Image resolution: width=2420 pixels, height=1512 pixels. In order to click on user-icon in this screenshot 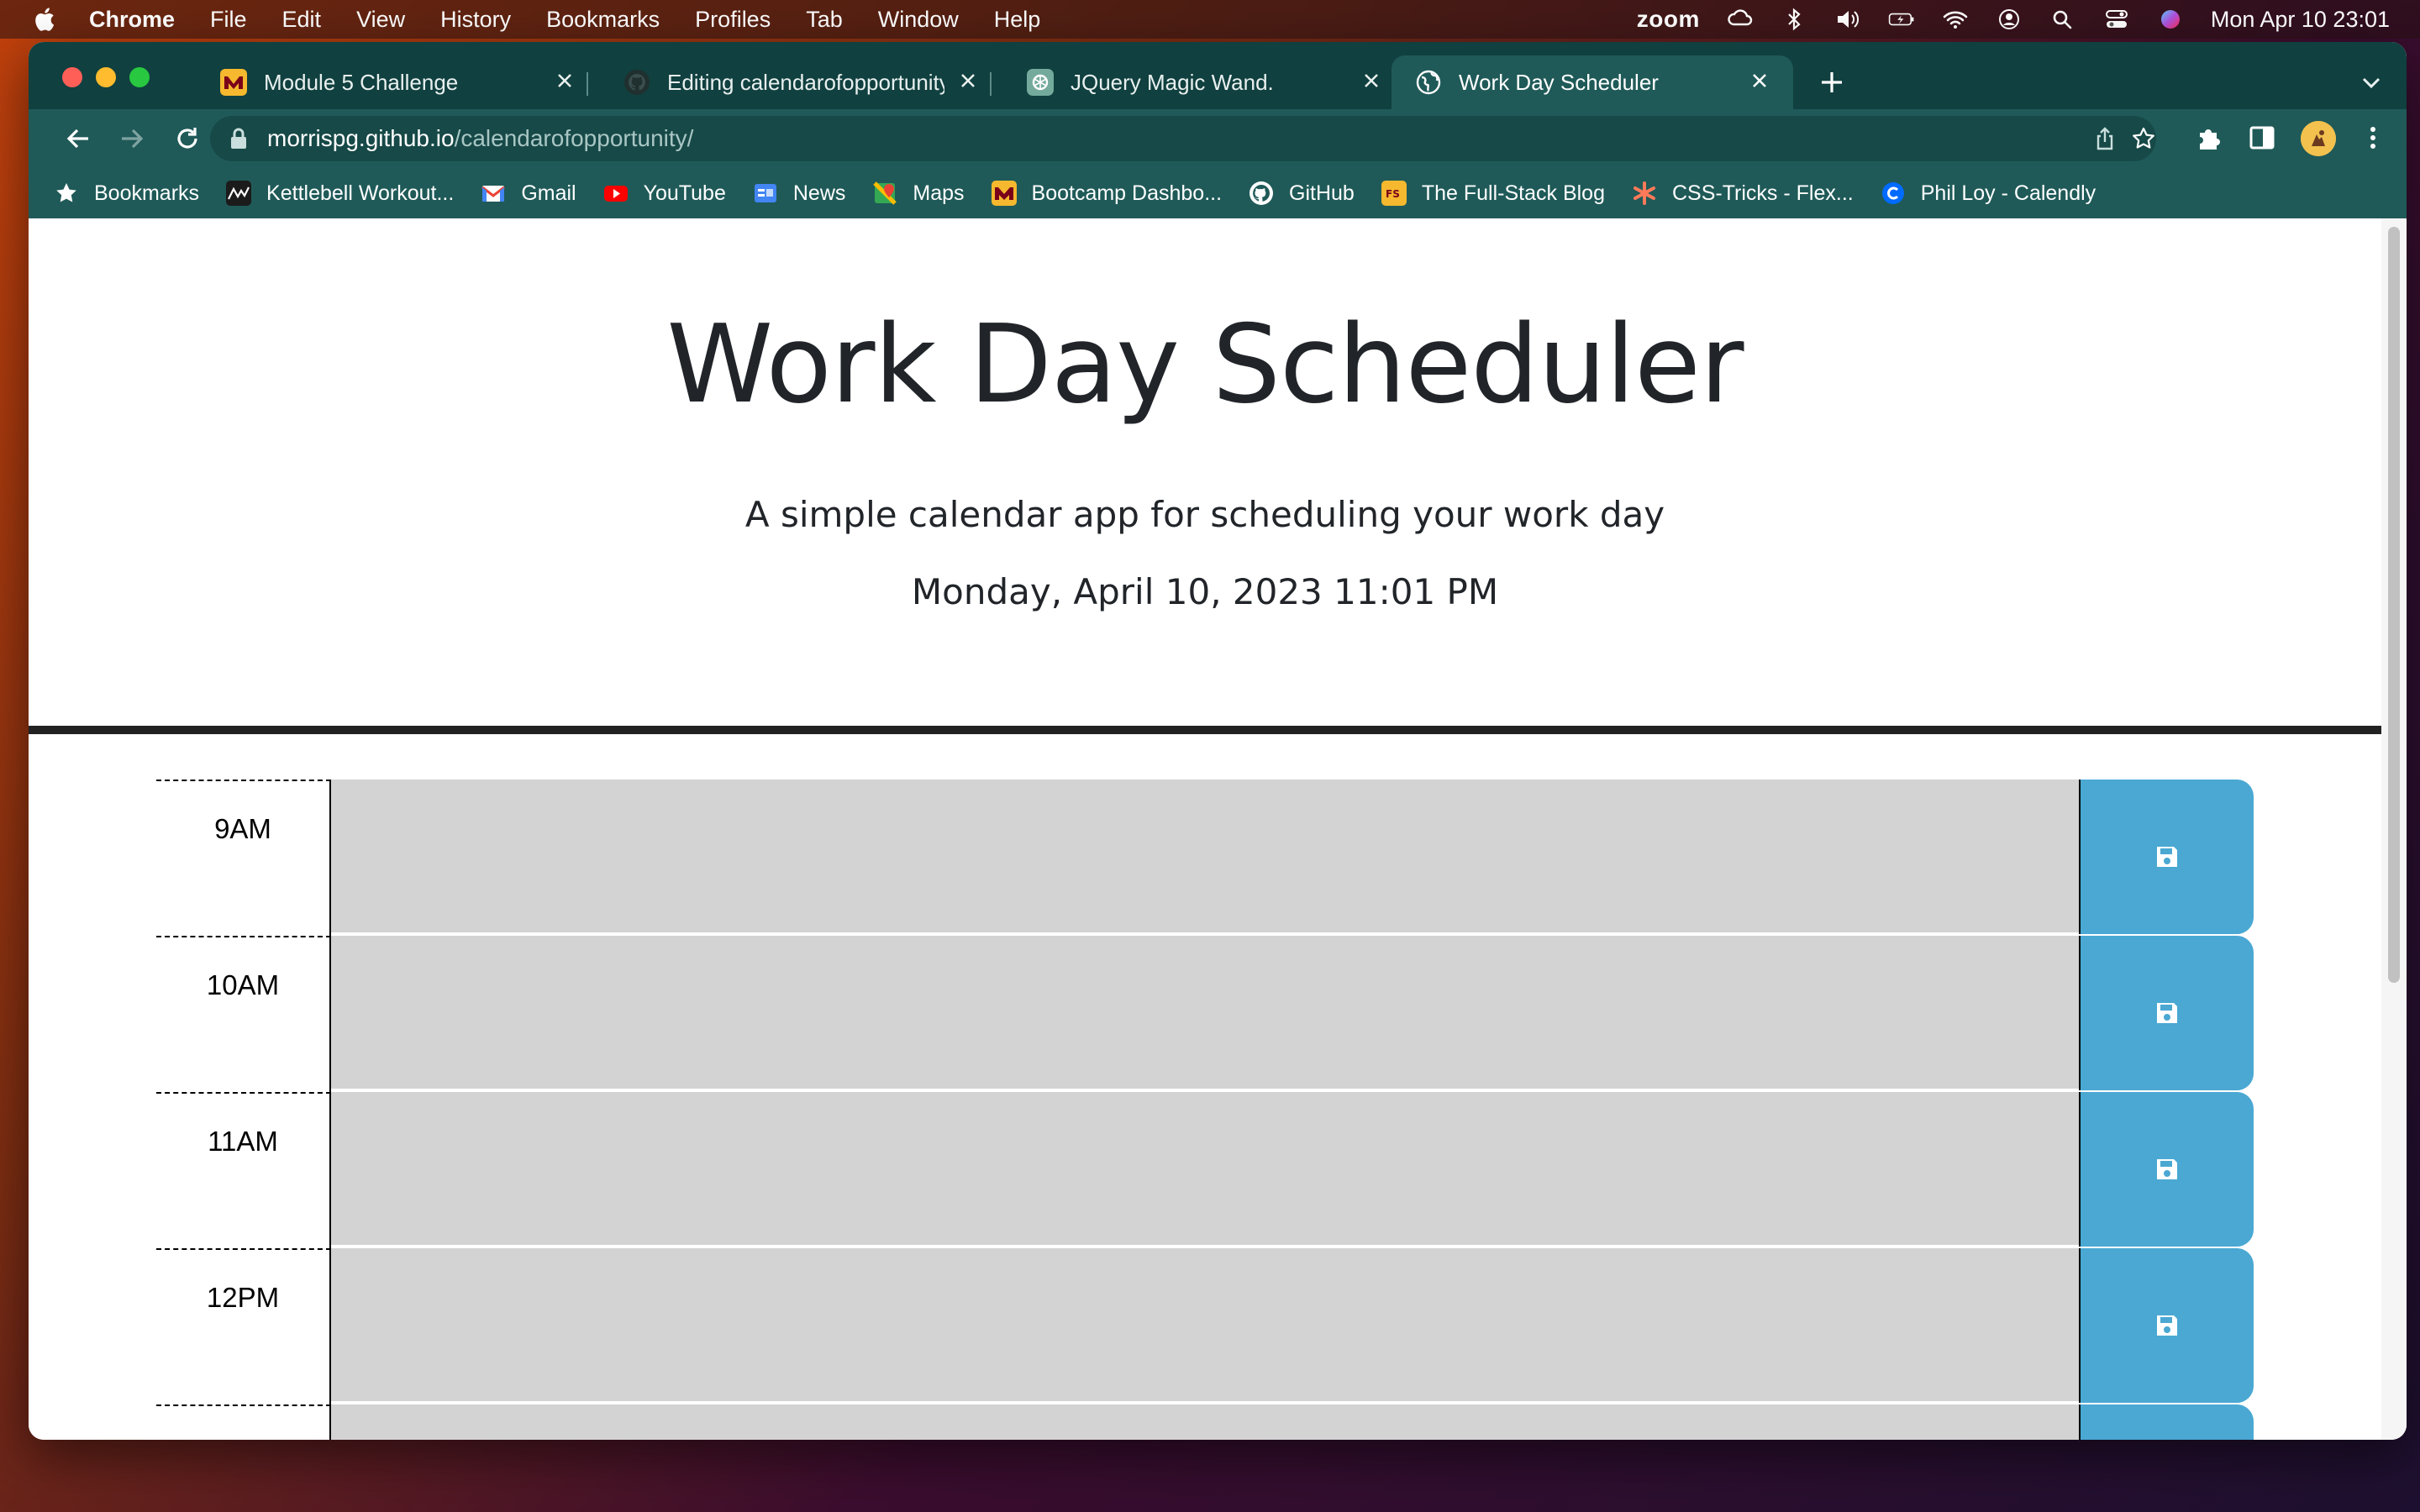, I will do `click(2009, 19)`.